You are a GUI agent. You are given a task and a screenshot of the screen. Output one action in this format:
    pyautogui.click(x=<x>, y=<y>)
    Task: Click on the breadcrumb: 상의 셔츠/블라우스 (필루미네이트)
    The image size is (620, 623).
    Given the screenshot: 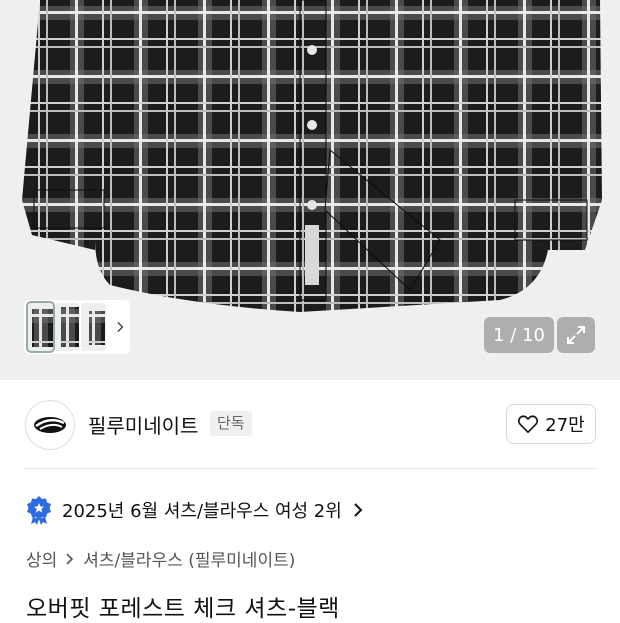 What is the action you would take?
    pyautogui.click(x=160, y=558)
    